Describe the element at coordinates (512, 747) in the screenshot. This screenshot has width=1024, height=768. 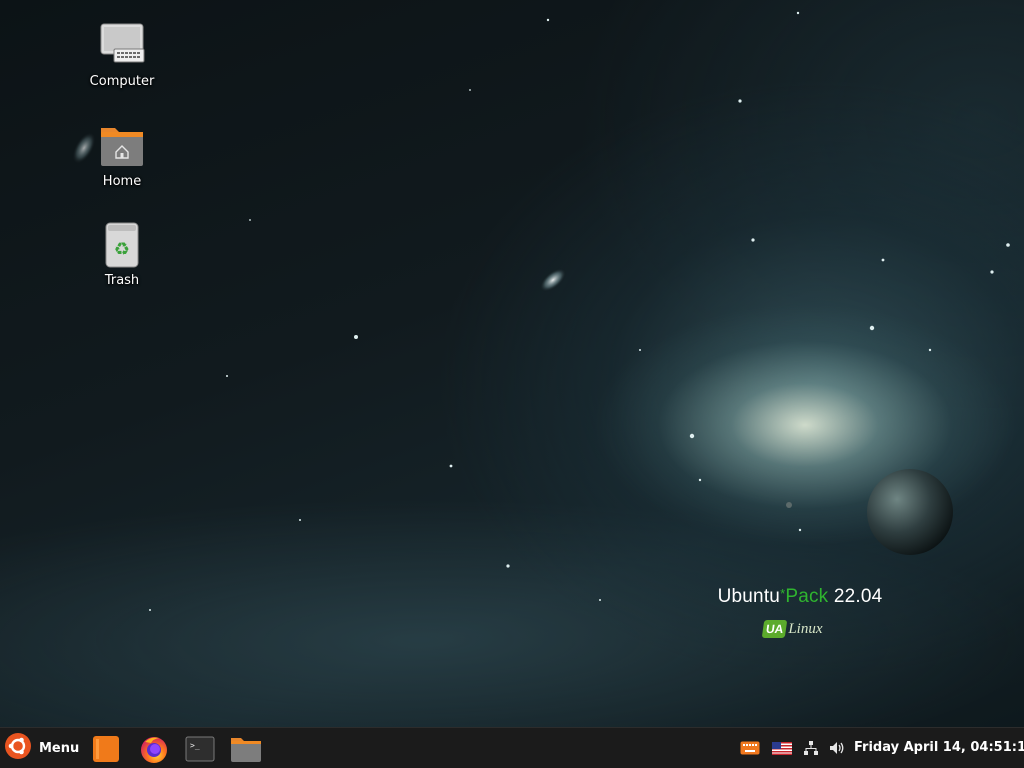
I see `taskbar: Menu >_ Friday April 14, 04:51:19` at that location.